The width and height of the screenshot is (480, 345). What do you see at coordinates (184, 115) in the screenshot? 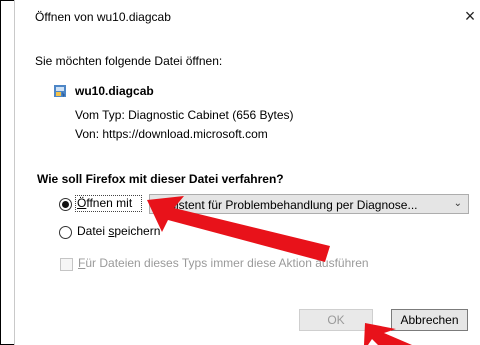
I see `file-type: Vom Typ: Diagnostic Cabinet (656 Bytes)` at bounding box center [184, 115].